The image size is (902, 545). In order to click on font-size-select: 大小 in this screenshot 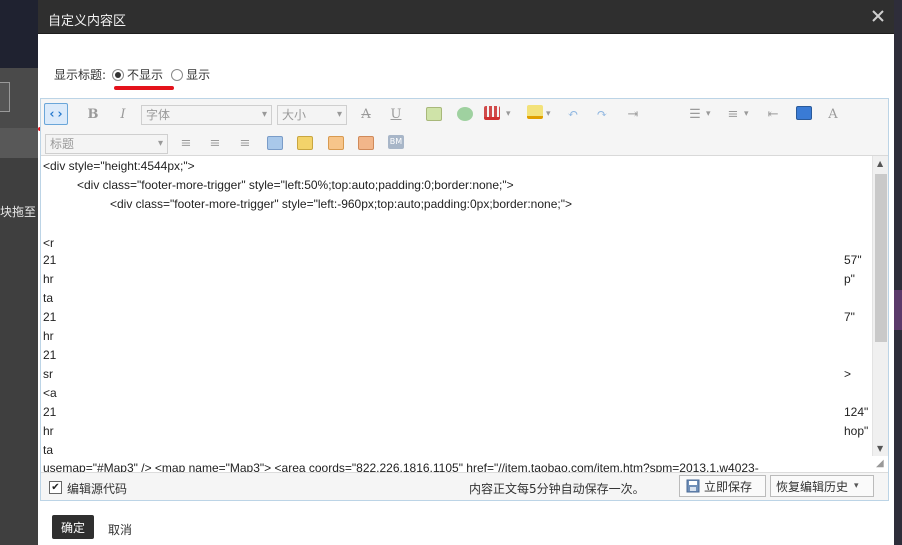, I will do `click(312, 115)`.